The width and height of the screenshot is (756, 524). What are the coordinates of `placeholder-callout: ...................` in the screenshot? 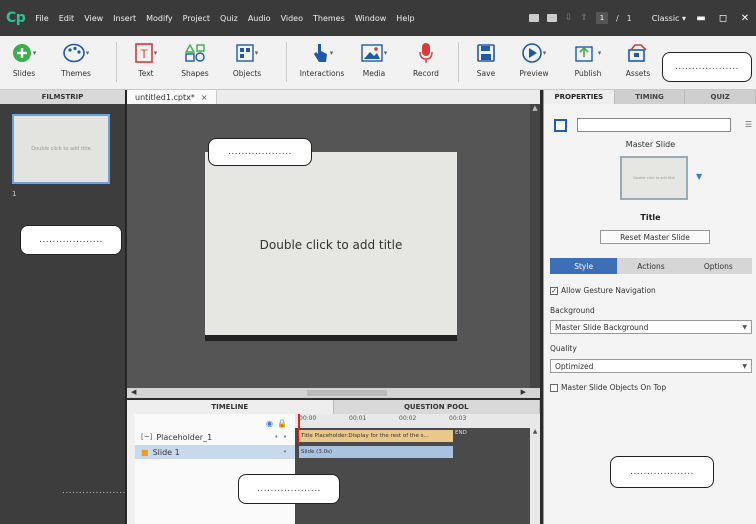 It's located at (707, 67).